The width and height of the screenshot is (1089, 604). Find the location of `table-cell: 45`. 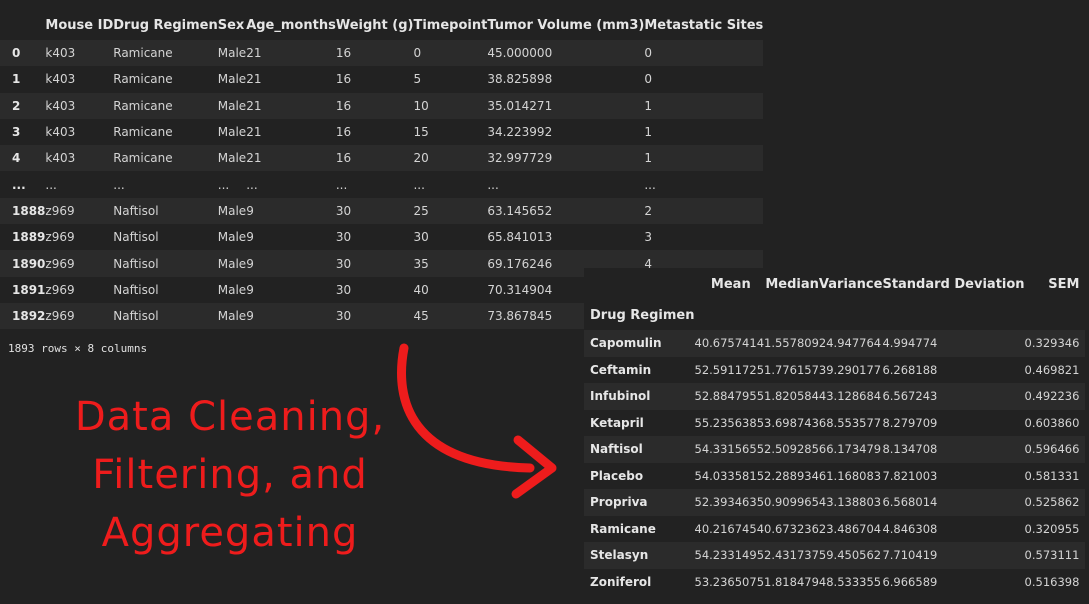

table-cell: 45 is located at coordinates (421, 316).